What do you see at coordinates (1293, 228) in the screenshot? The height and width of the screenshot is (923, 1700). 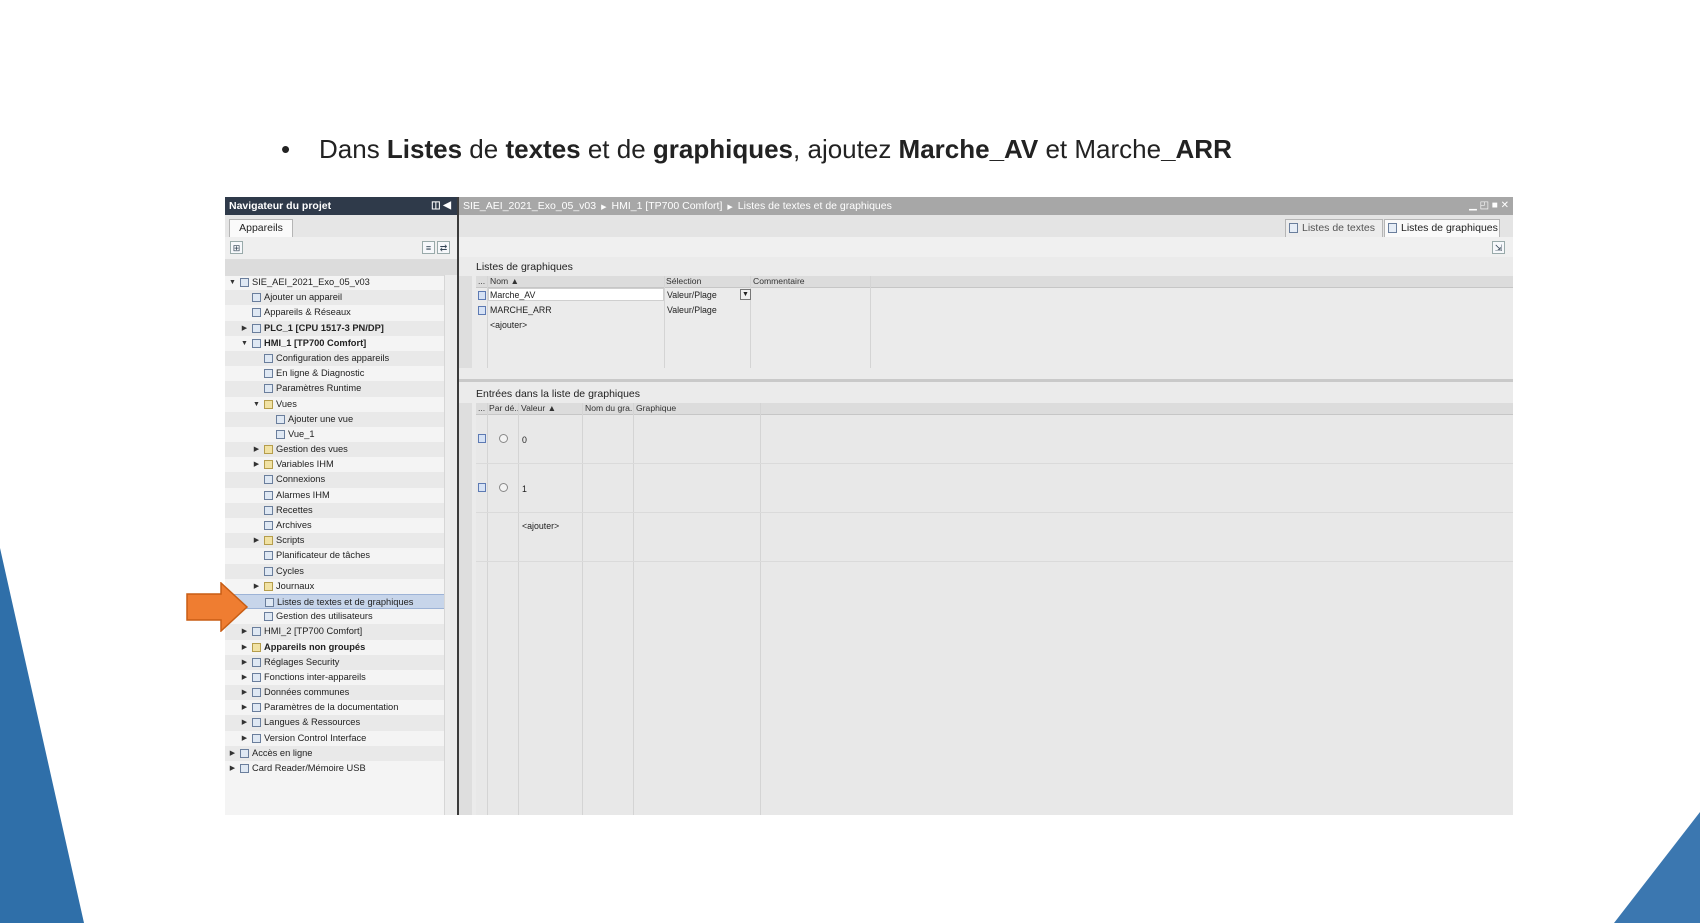 I see `text-list-icon` at bounding box center [1293, 228].